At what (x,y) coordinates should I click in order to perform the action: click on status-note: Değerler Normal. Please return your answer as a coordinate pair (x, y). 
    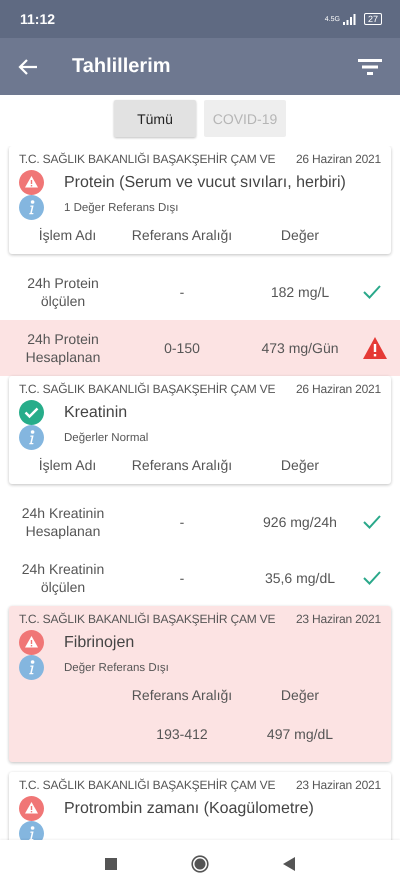
    Looking at the image, I should click on (106, 438).